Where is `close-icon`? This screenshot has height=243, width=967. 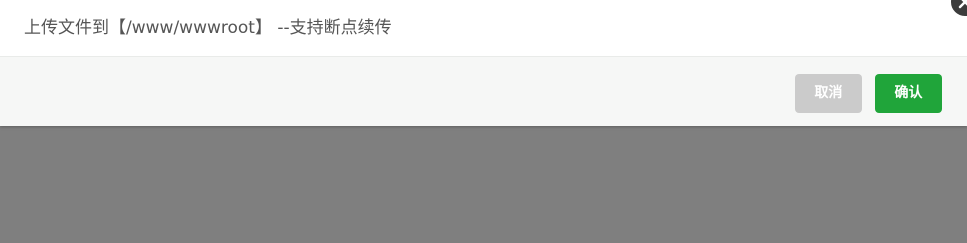 close-icon is located at coordinates (962, 4).